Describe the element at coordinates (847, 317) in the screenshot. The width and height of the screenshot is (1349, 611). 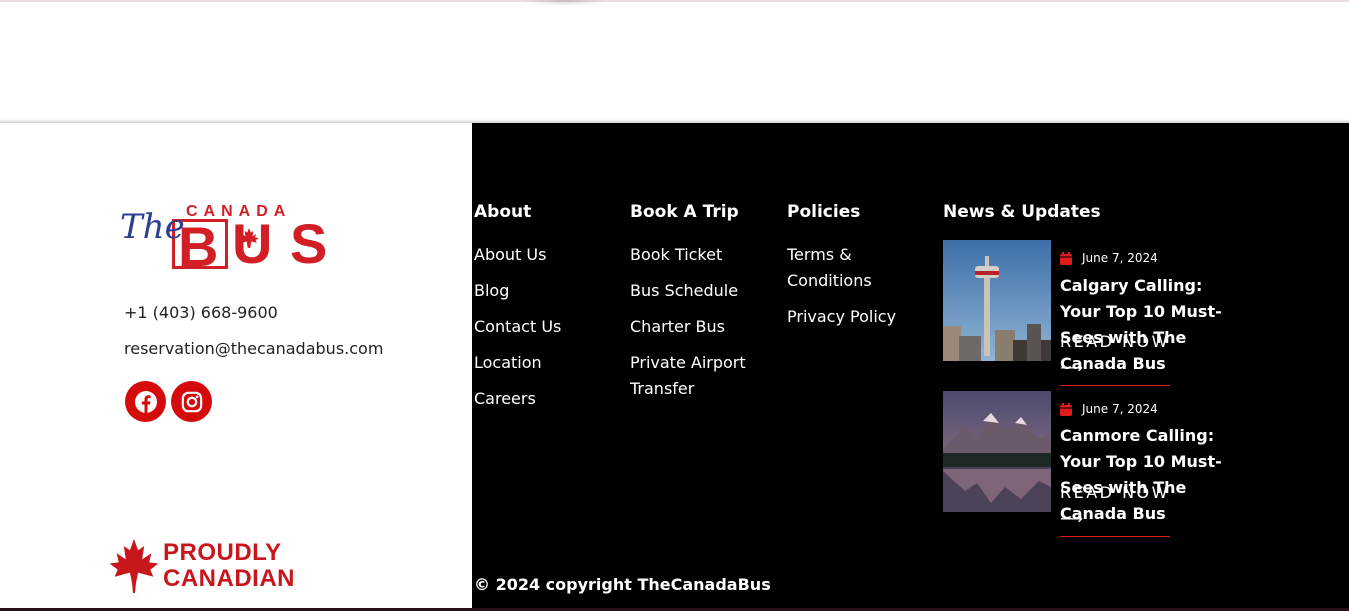
I see `link-privacy-policy: Privacy Policy` at that location.